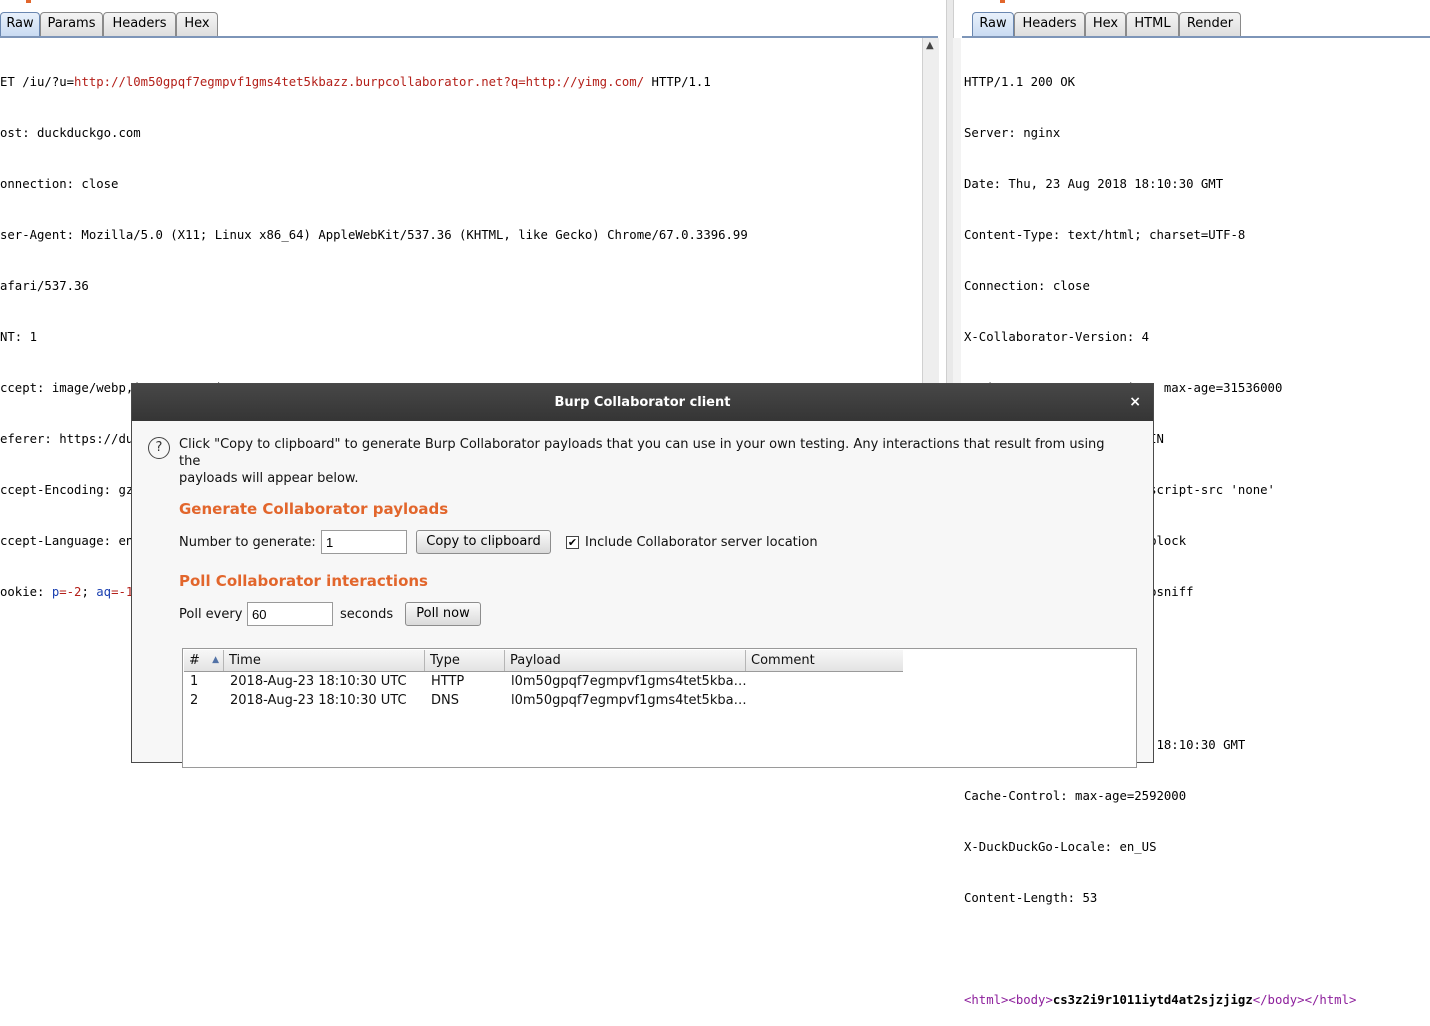 Image resolution: width=1430 pixels, height=1026 pixels. I want to click on tab-html: HTML, so click(1152, 24).